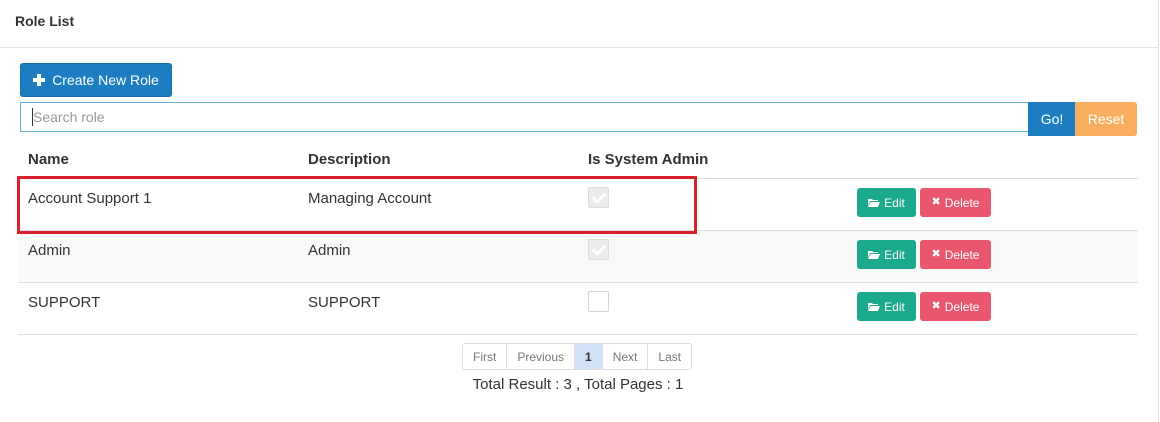 The image size is (1160, 422). I want to click on column-header-description: Description, so click(349, 159).